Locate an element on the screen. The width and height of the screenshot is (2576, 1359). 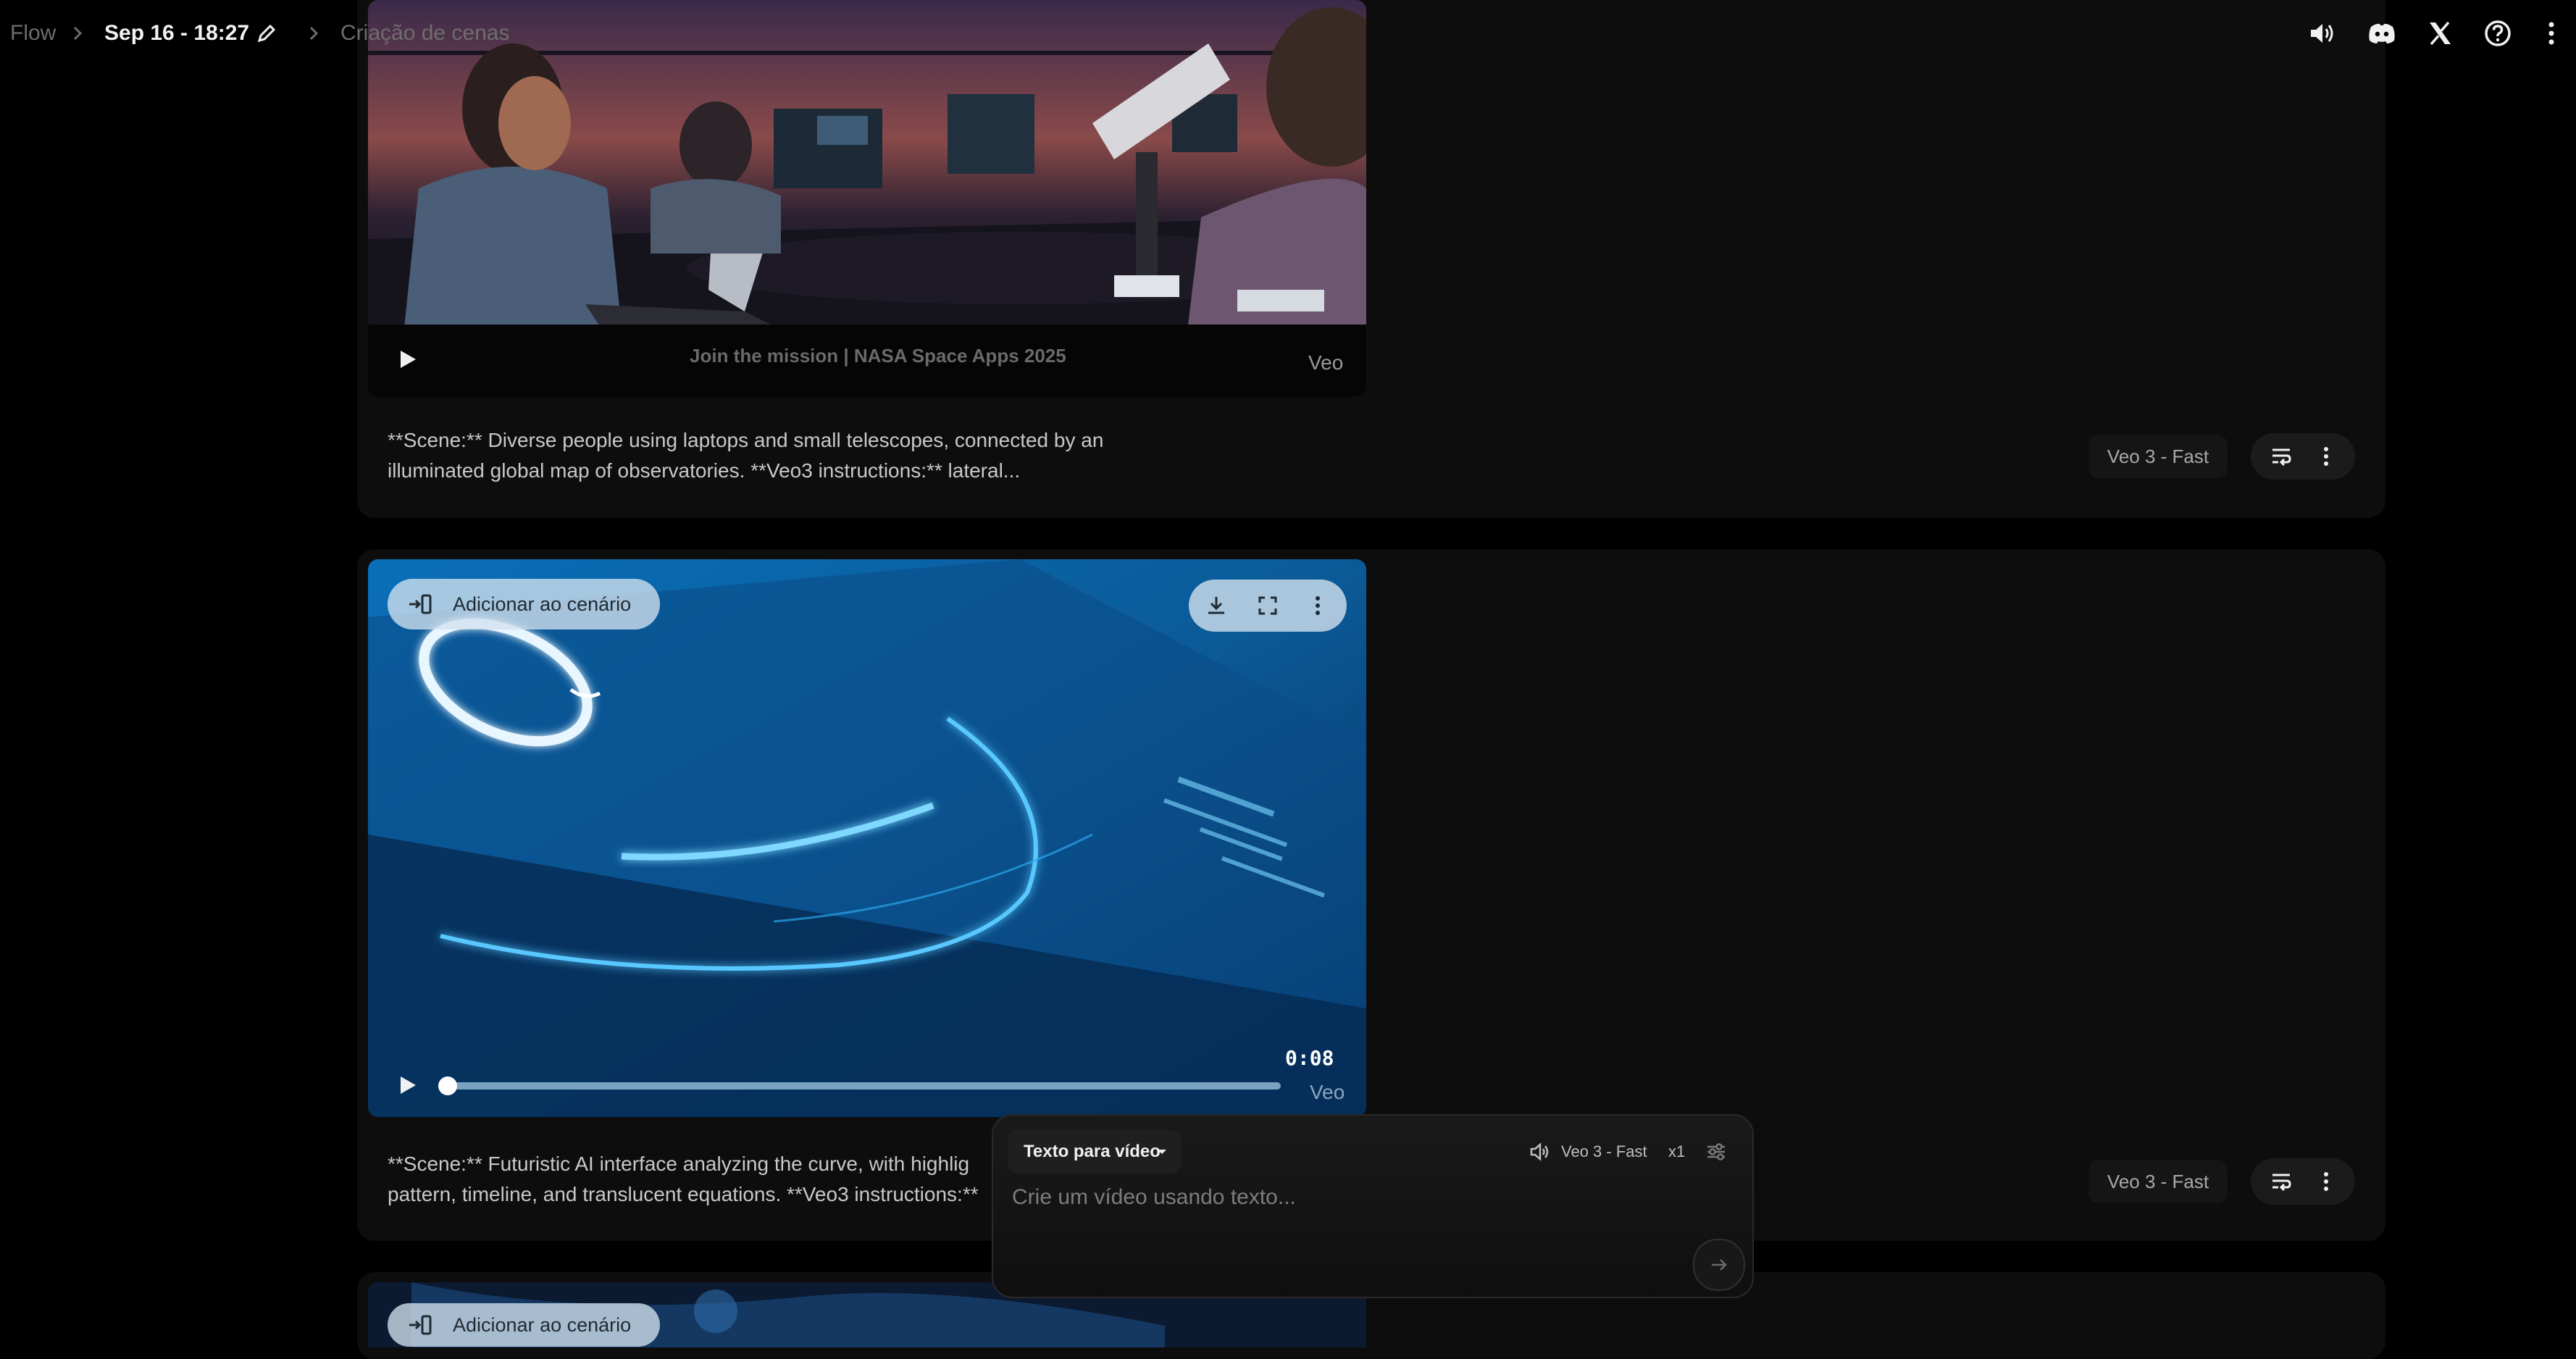
mode-selector-label: Texto para vídeo is located at coordinates (1092, 1151).